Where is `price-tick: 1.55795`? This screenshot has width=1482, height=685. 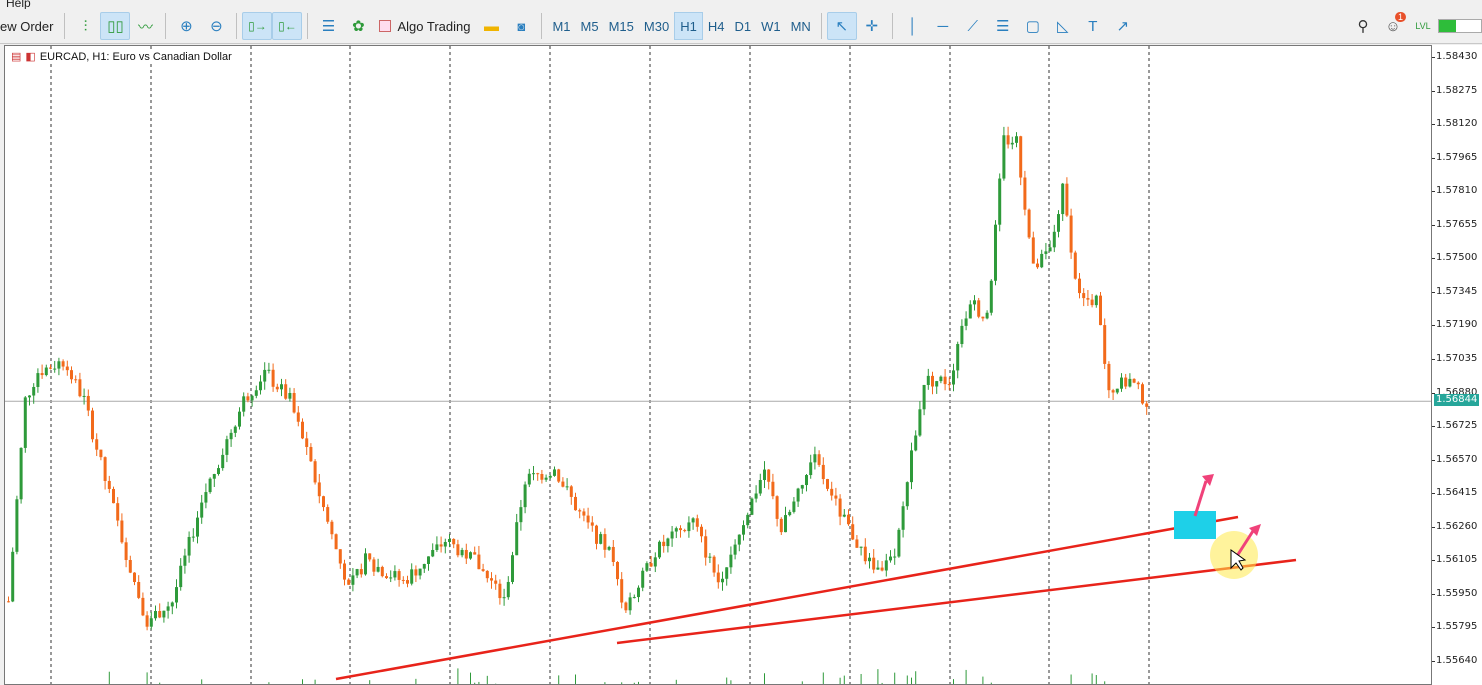
price-tick: 1.55795 is located at coordinates (1454, 627).